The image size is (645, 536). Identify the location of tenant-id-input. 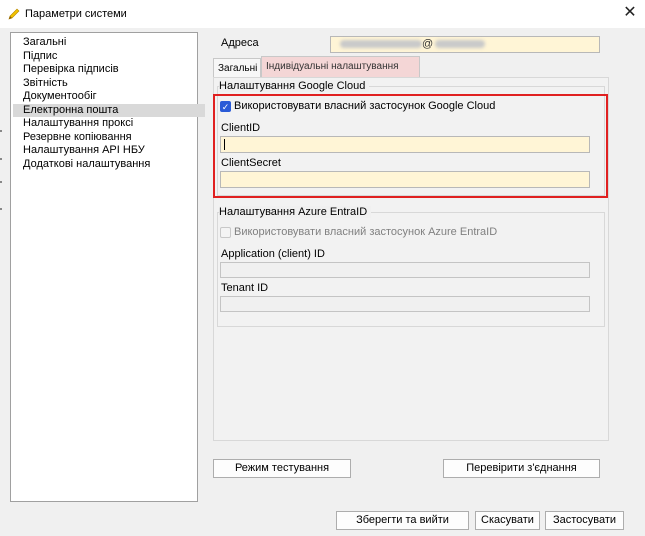
(405, 304).